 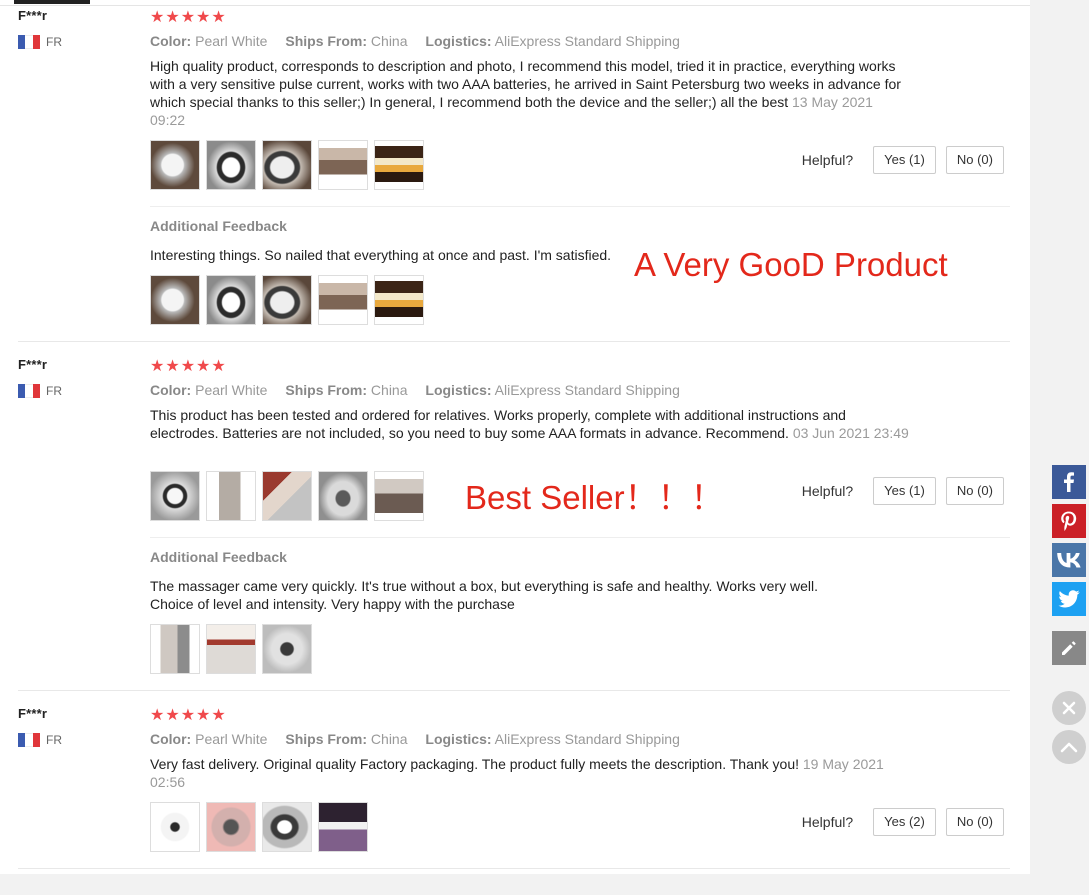 I want to click on edit-icon, so click(x=1069, y=648).